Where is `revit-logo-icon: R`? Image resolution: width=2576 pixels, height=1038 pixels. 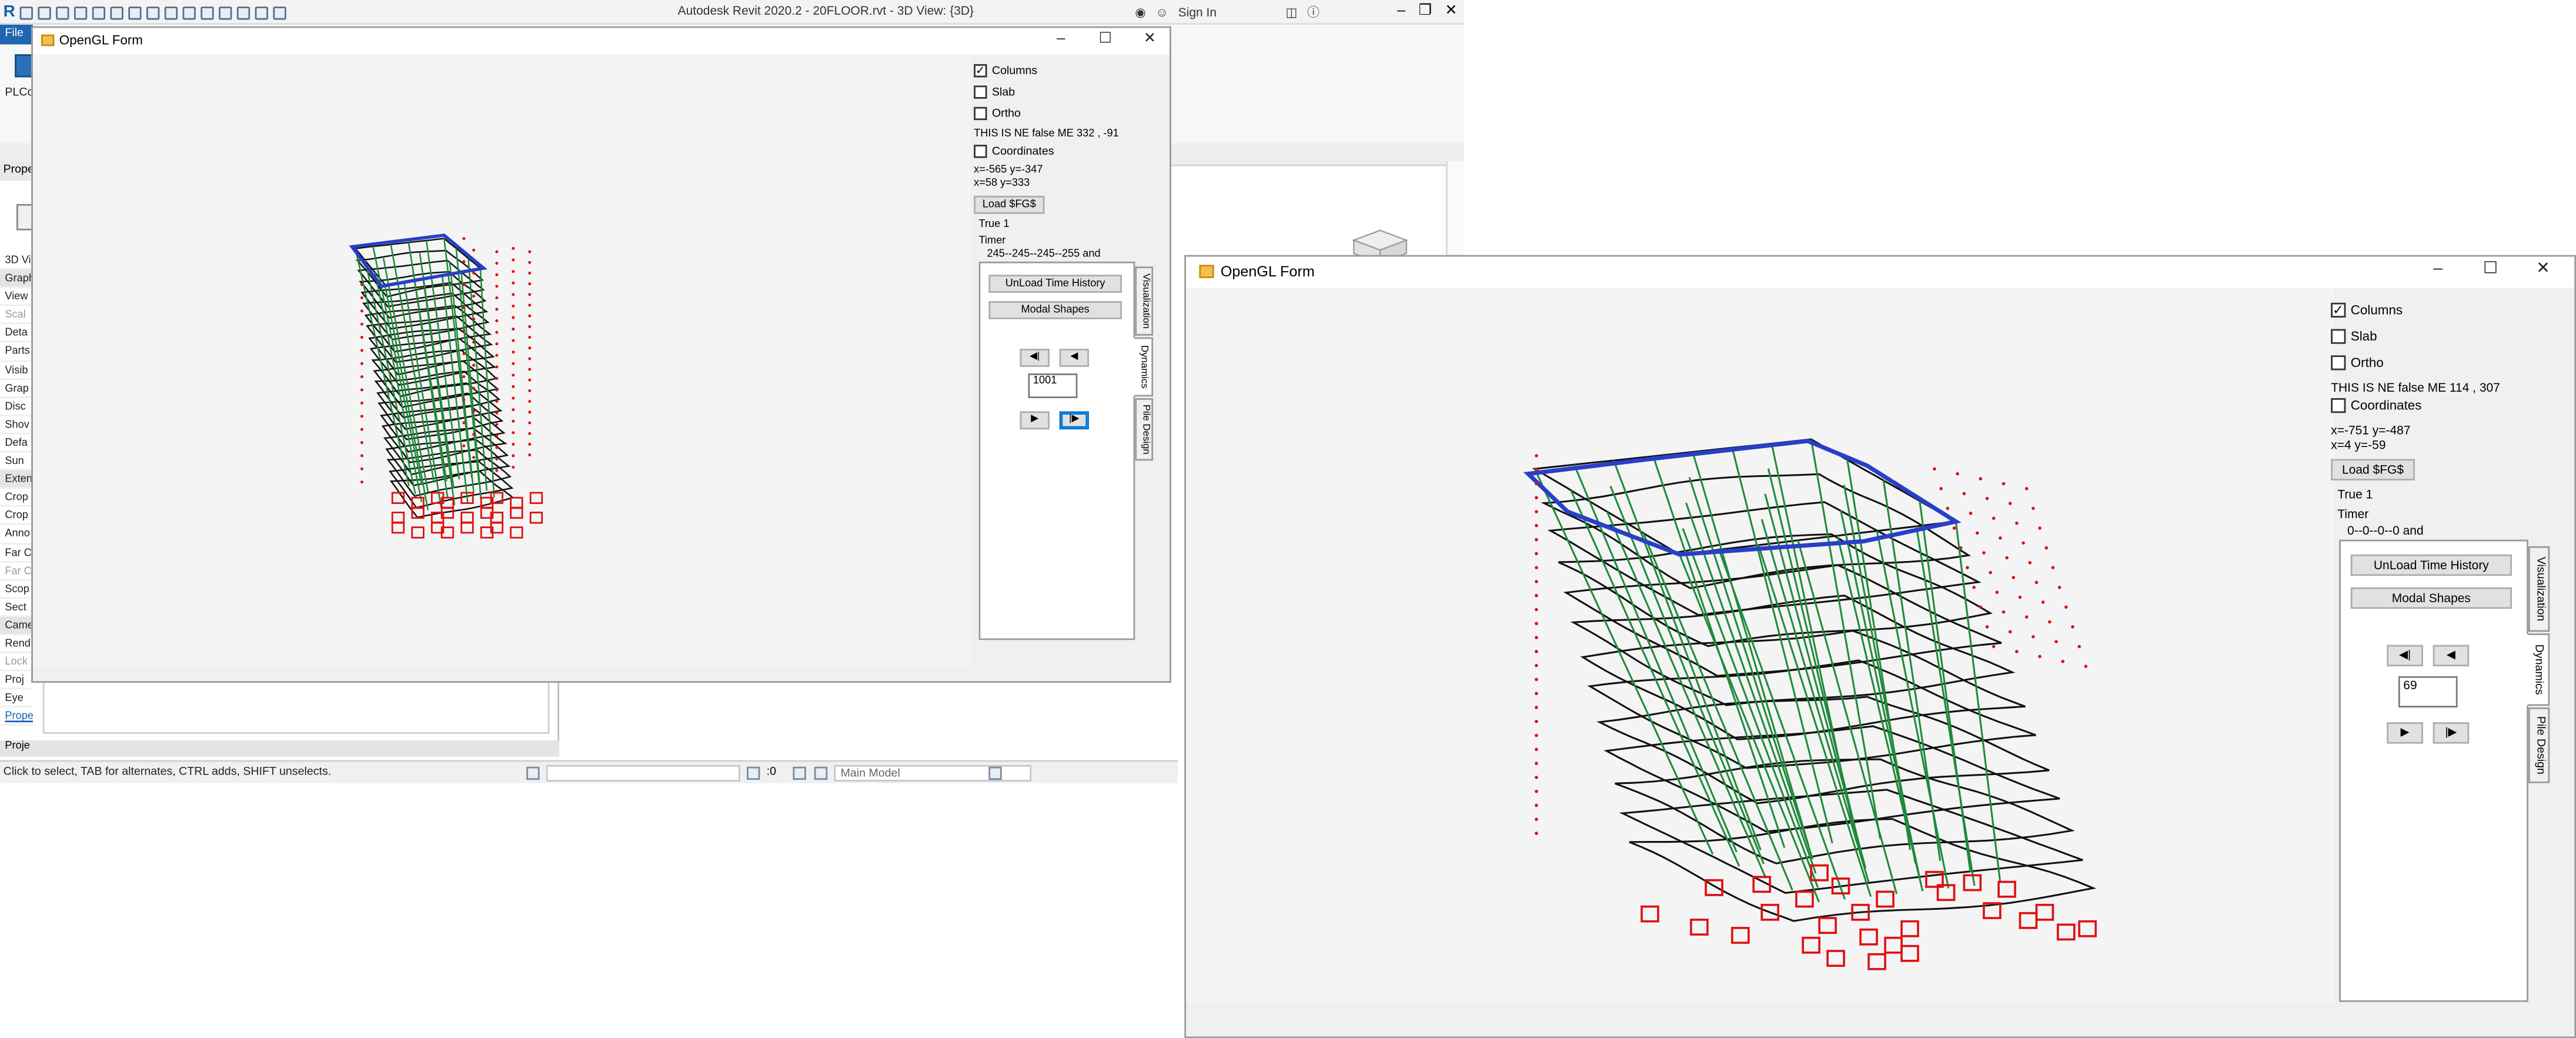
revit-logo-icon: R is located at coordinates (9, 13).